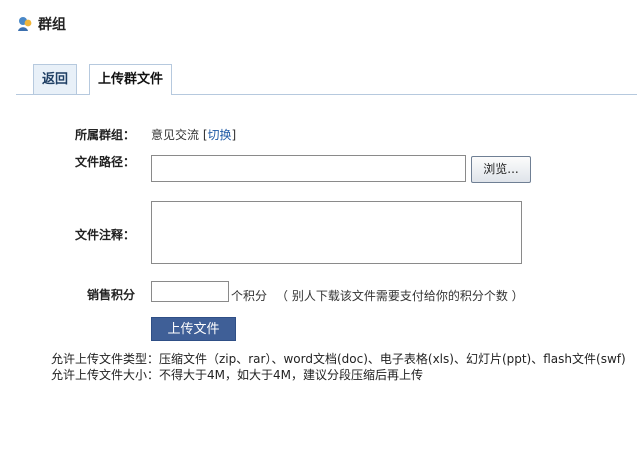  Describe the element at coordinates (193, 329) in the screenshot. I see `upload-file-button: 上传文件` at that location.